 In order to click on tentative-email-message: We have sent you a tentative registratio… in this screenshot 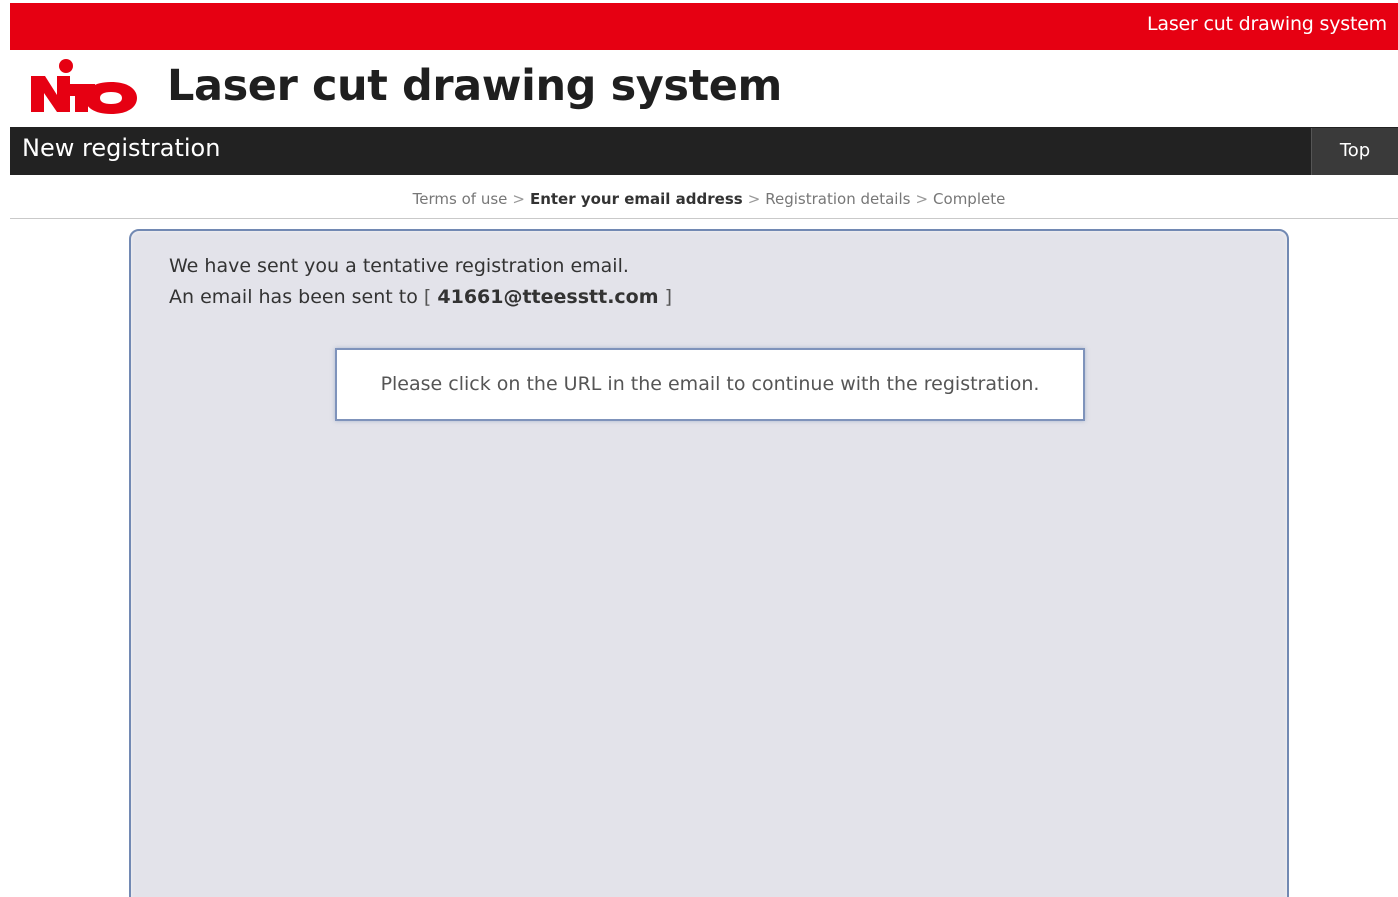, I will do `click(399, 266)`.